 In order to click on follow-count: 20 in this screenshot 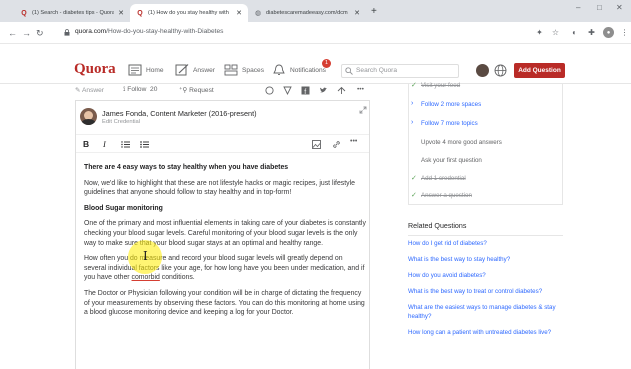, I will do `click(154, 89)`.